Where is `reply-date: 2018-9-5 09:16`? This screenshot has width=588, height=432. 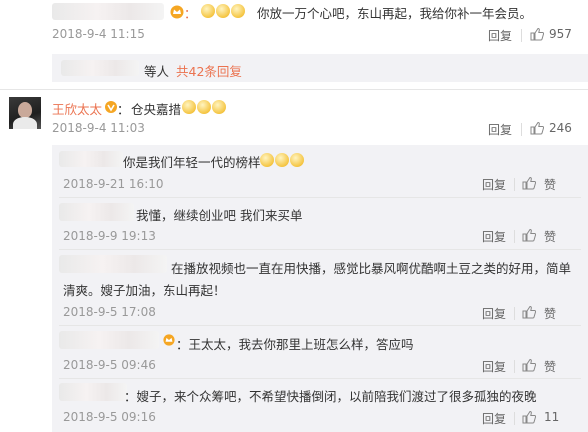
reply-date: 2018-9-5 09:16 is located at coordinates (109, 417).